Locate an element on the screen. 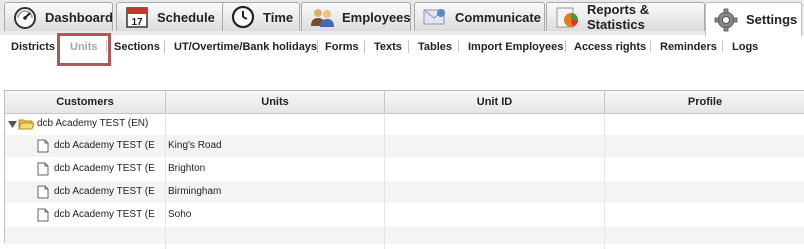 The height and width of the screenshot is (249, 804). expand-triangle-icon is located at coordinates (12, 124).